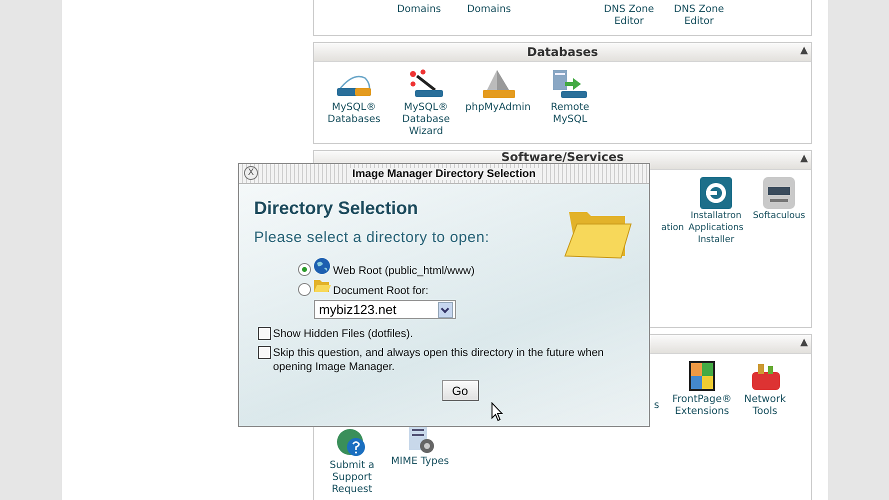 The width and height of the screenshot is (889, 500). I want to click on folder-icon, so click(322, 286).